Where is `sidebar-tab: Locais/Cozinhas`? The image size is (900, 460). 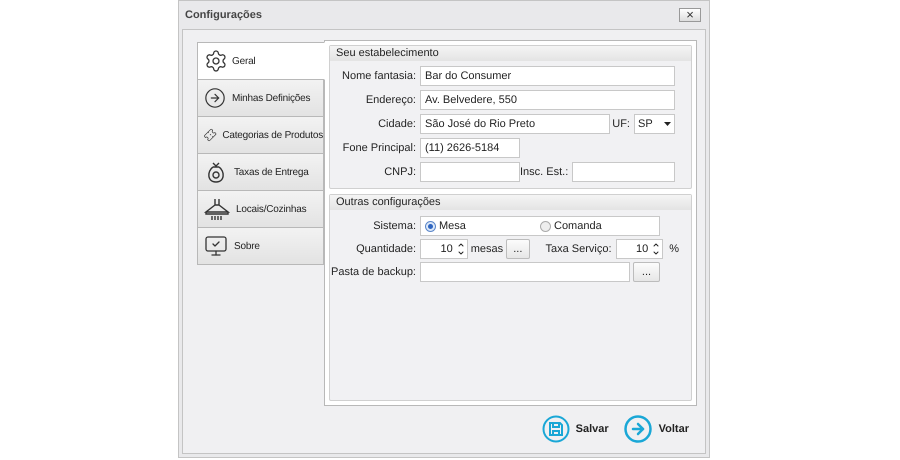 sidebar-tab: Locais/Cozinhas is located at coordinates (260, 209).